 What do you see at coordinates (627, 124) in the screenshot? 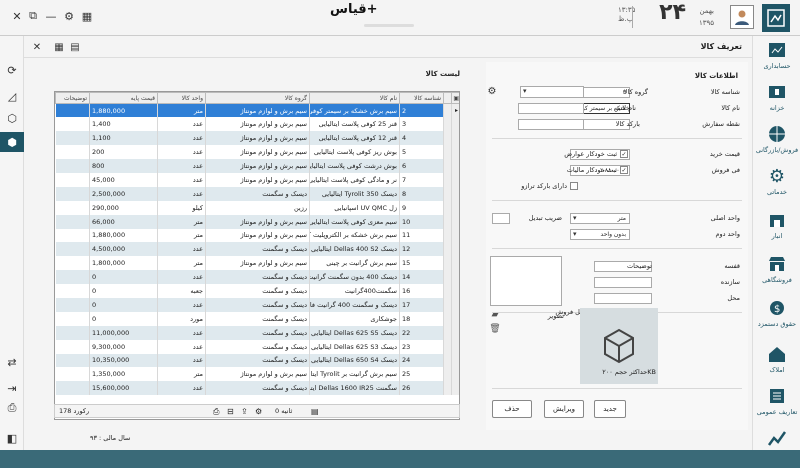
I see `barcode-label: بارکد کالا` at bounding box center [627, 124].